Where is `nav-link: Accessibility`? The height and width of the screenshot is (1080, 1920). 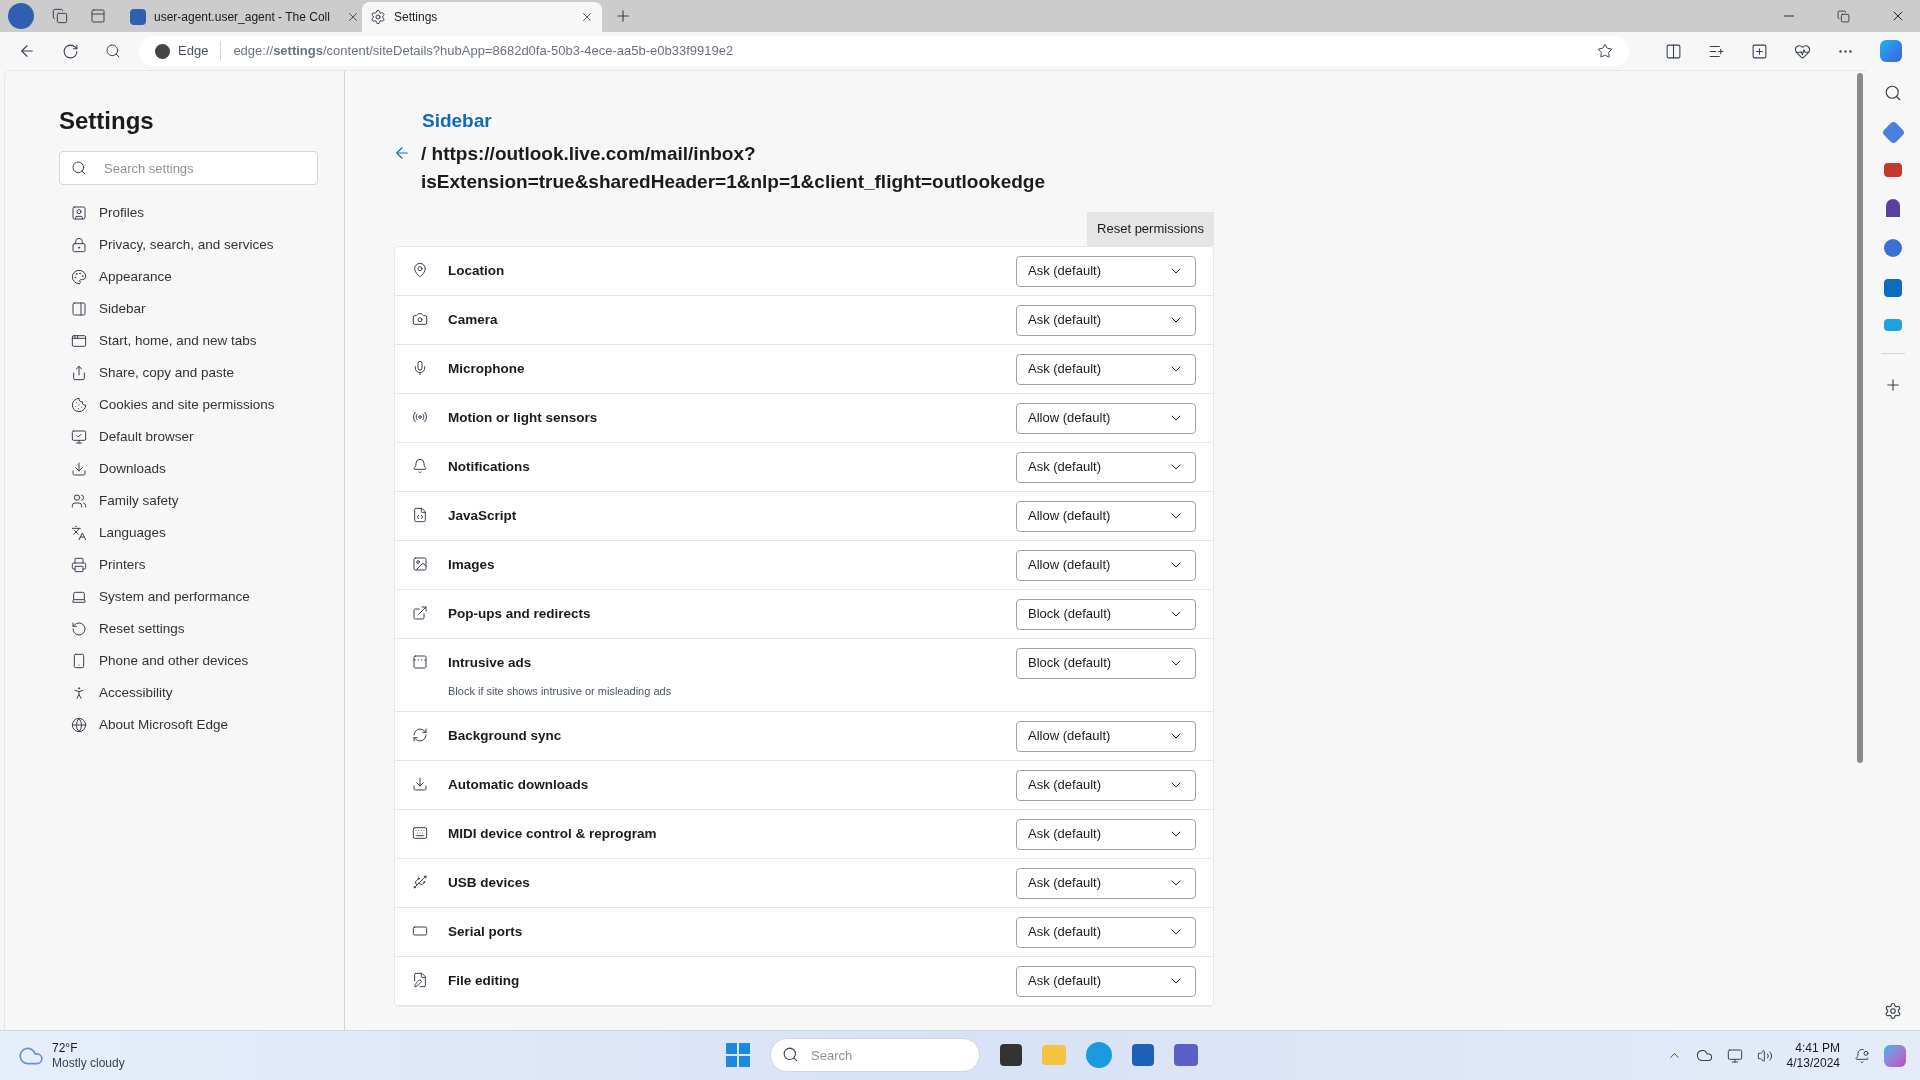 nav-link: Accessibility is located at coordinates (136, 693).